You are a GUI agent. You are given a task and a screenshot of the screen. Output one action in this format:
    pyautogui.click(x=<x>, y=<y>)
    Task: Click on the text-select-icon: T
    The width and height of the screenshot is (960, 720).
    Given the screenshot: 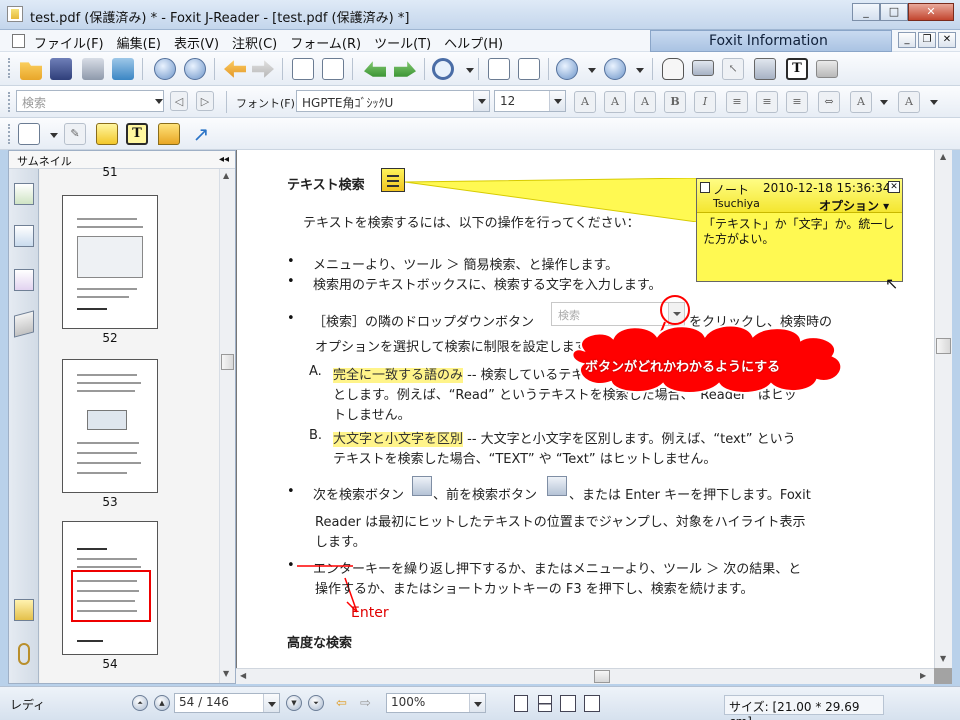 What is the action you would take?
    pyautogui.click(x=797, y=69)
    